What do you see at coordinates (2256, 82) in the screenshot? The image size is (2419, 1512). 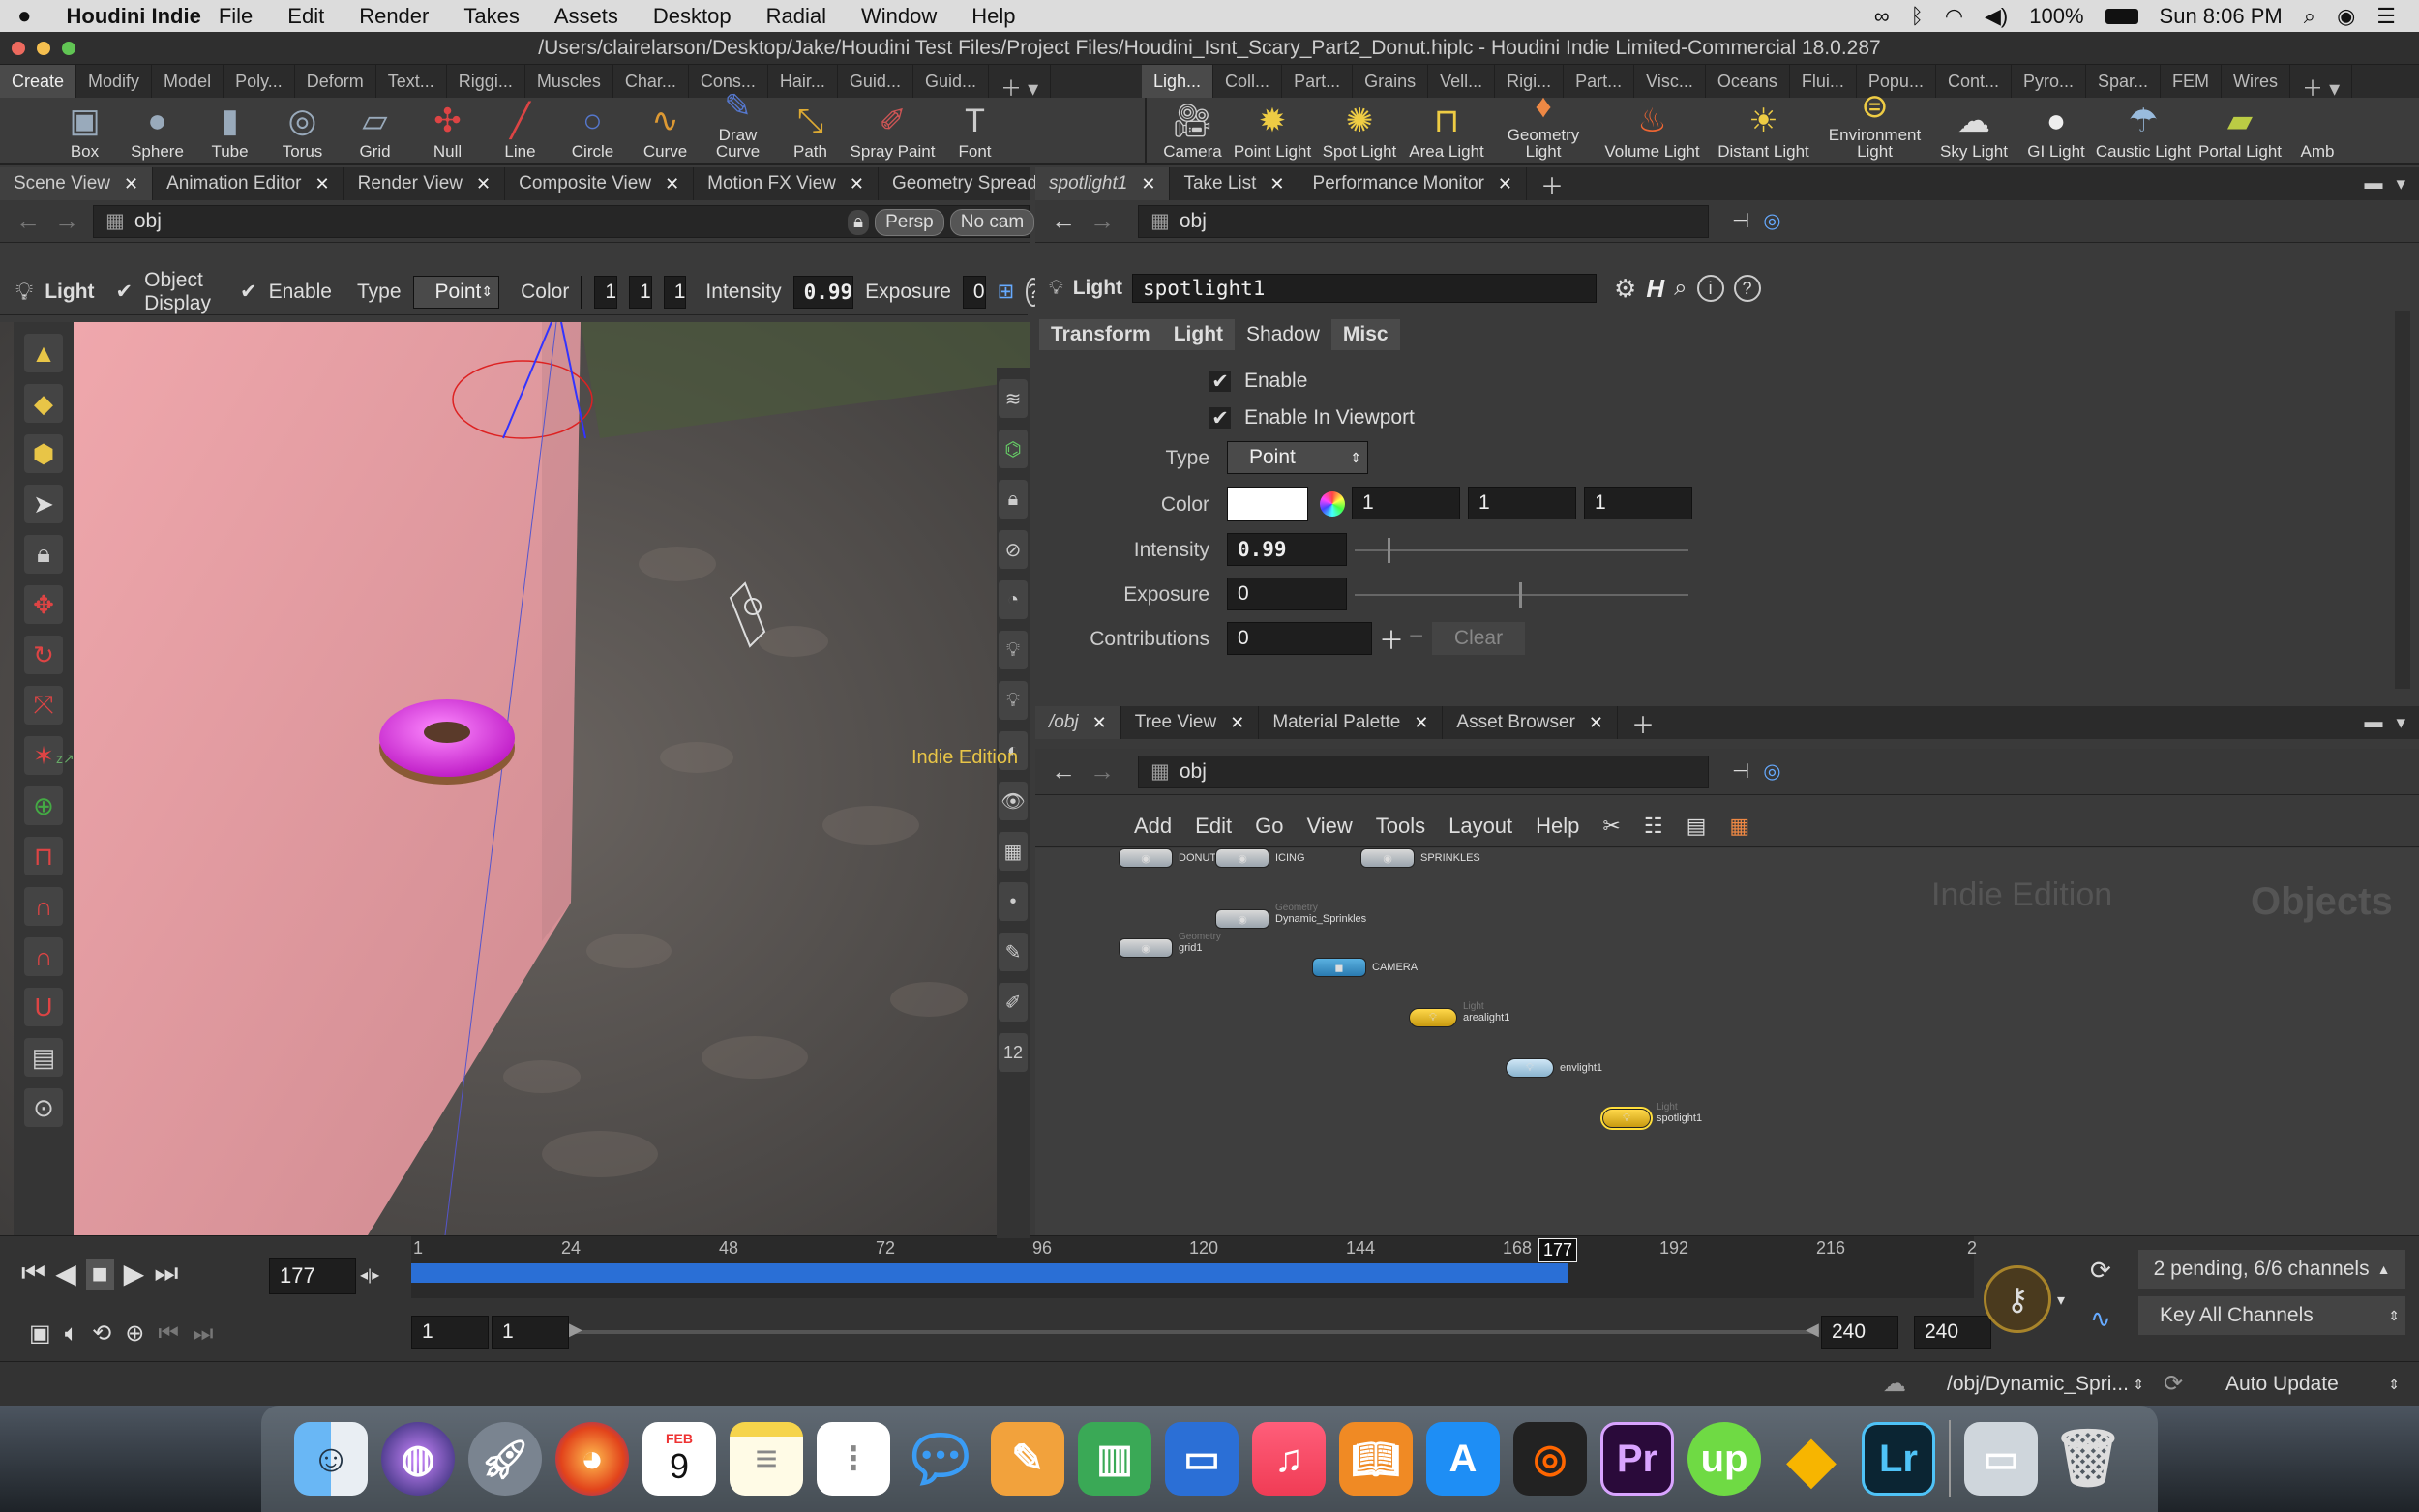 I see `shelf-tab-wires: Wires` at bounding box center [2256, 82].